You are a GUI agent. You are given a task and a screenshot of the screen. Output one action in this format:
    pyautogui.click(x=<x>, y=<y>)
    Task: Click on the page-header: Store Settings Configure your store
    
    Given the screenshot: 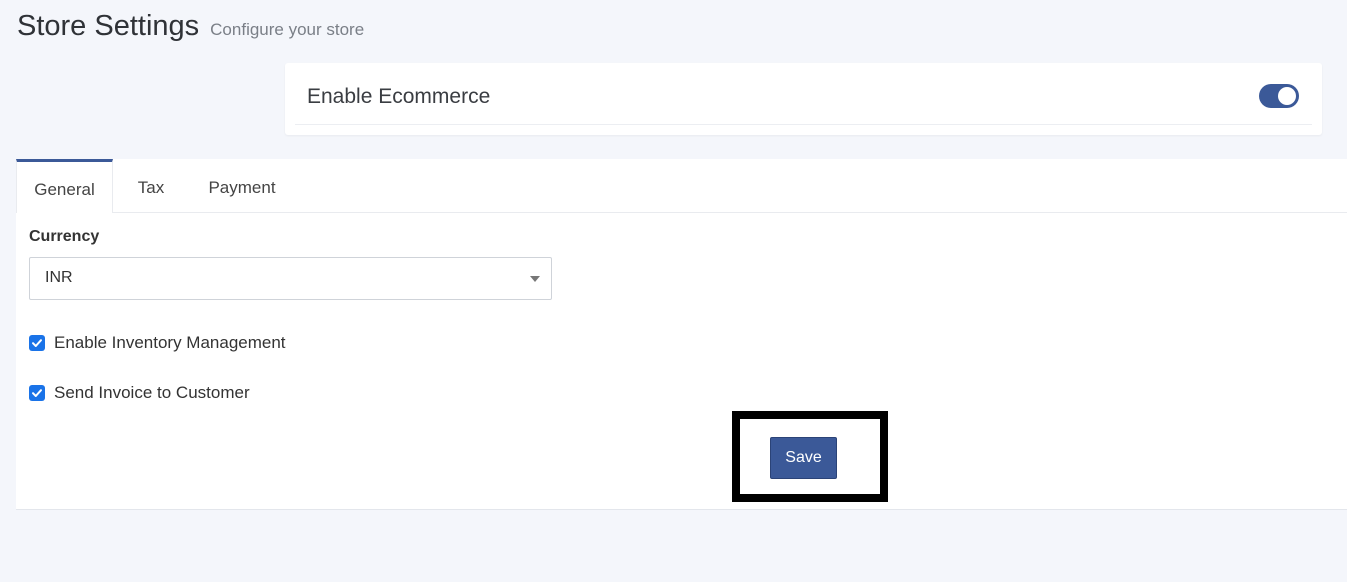 What is the action you would take?
    pyautogui.click(x=190, y=26)
    